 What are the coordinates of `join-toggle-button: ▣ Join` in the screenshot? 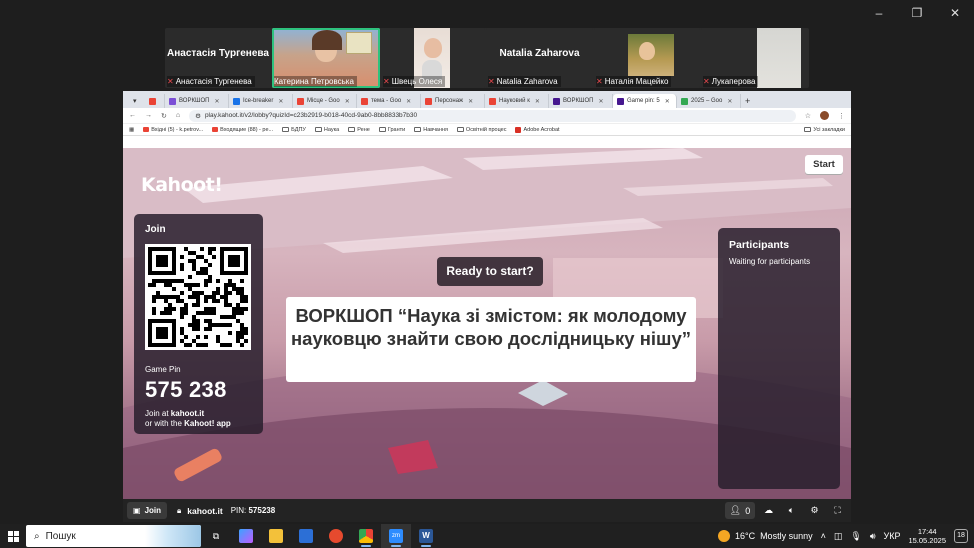 It's located at (147, 510).